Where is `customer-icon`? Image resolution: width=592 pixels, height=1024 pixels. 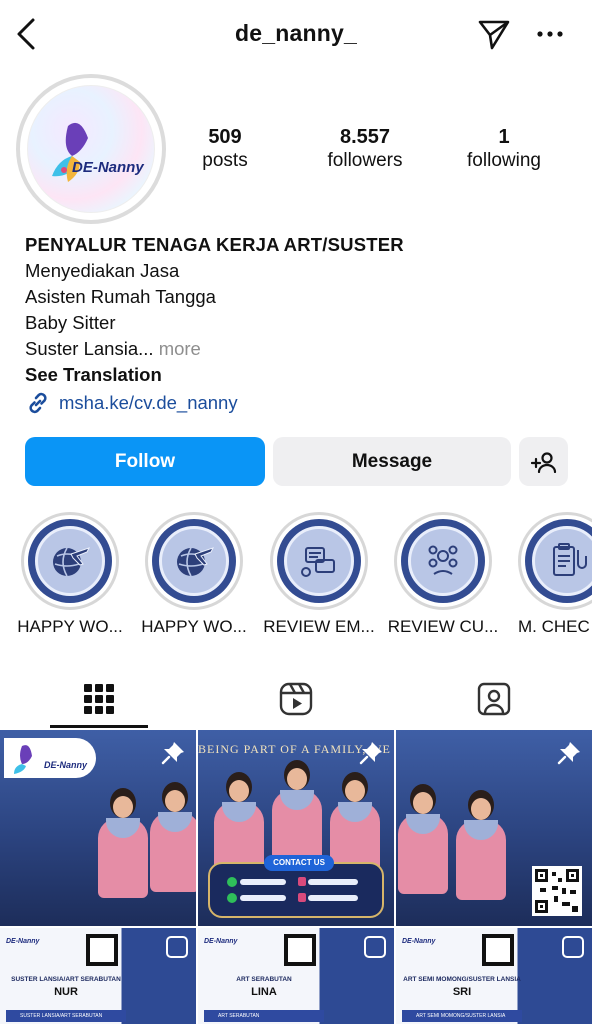 customer-icon is located at coordinates (443, 560).